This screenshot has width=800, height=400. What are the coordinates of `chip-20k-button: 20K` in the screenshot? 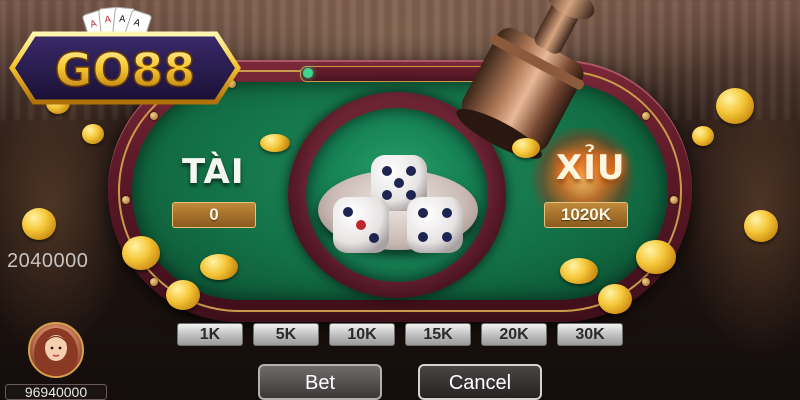 It's located at (514, 334).